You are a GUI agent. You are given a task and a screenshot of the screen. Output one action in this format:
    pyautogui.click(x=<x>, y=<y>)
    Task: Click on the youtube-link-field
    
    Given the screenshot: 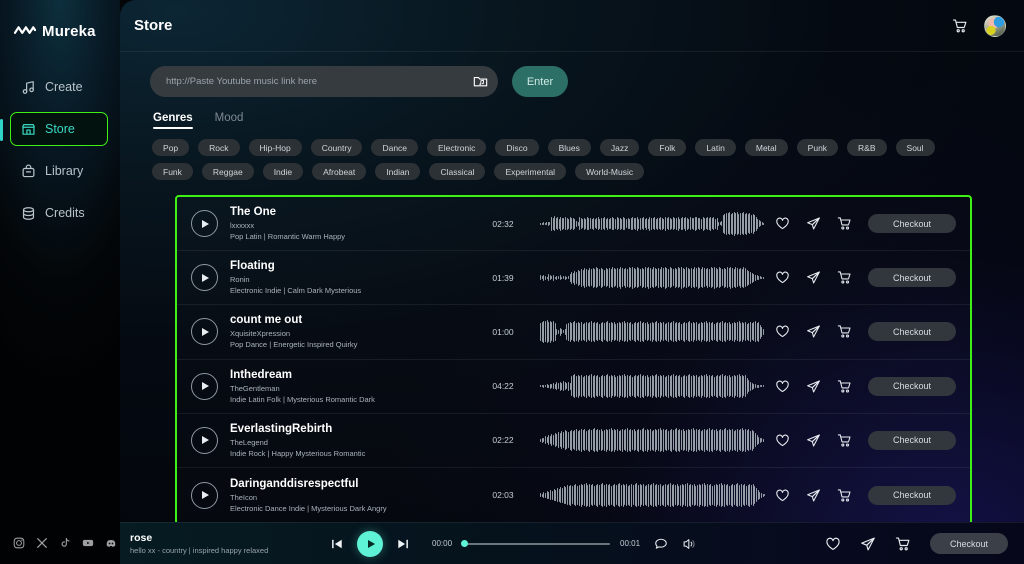 What is the action you would take?
    pyautogui.click(x=324, y=81)
    